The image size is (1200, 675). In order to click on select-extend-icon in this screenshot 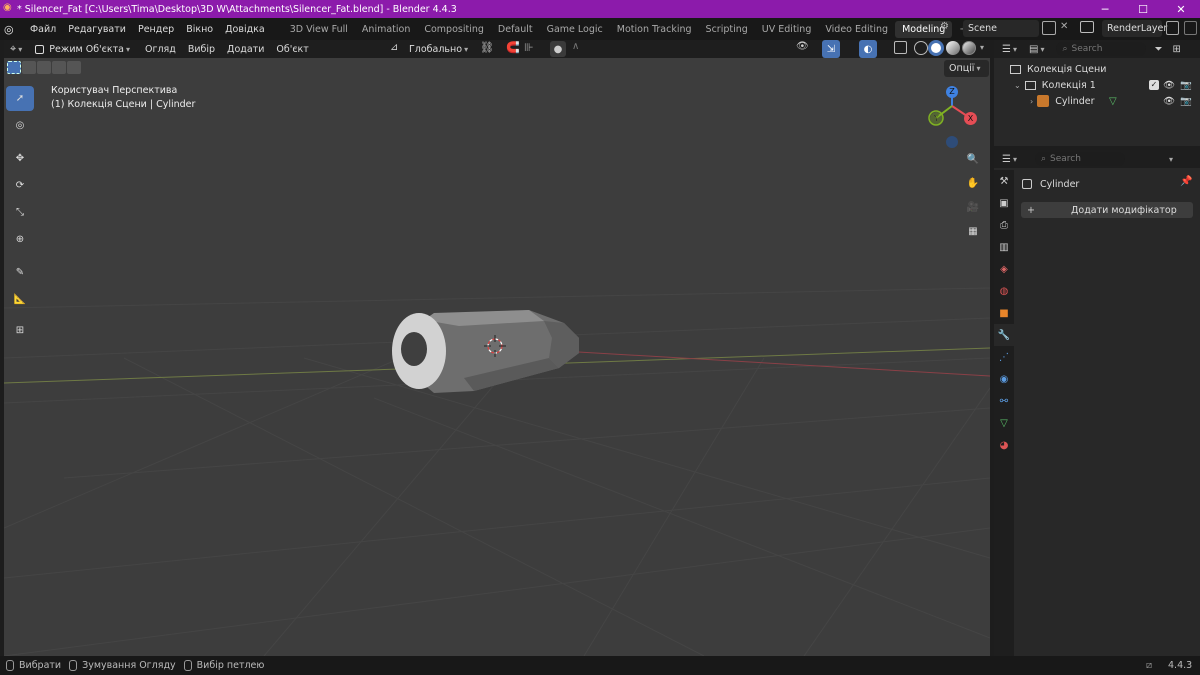, I will do `click(29, 67)`.